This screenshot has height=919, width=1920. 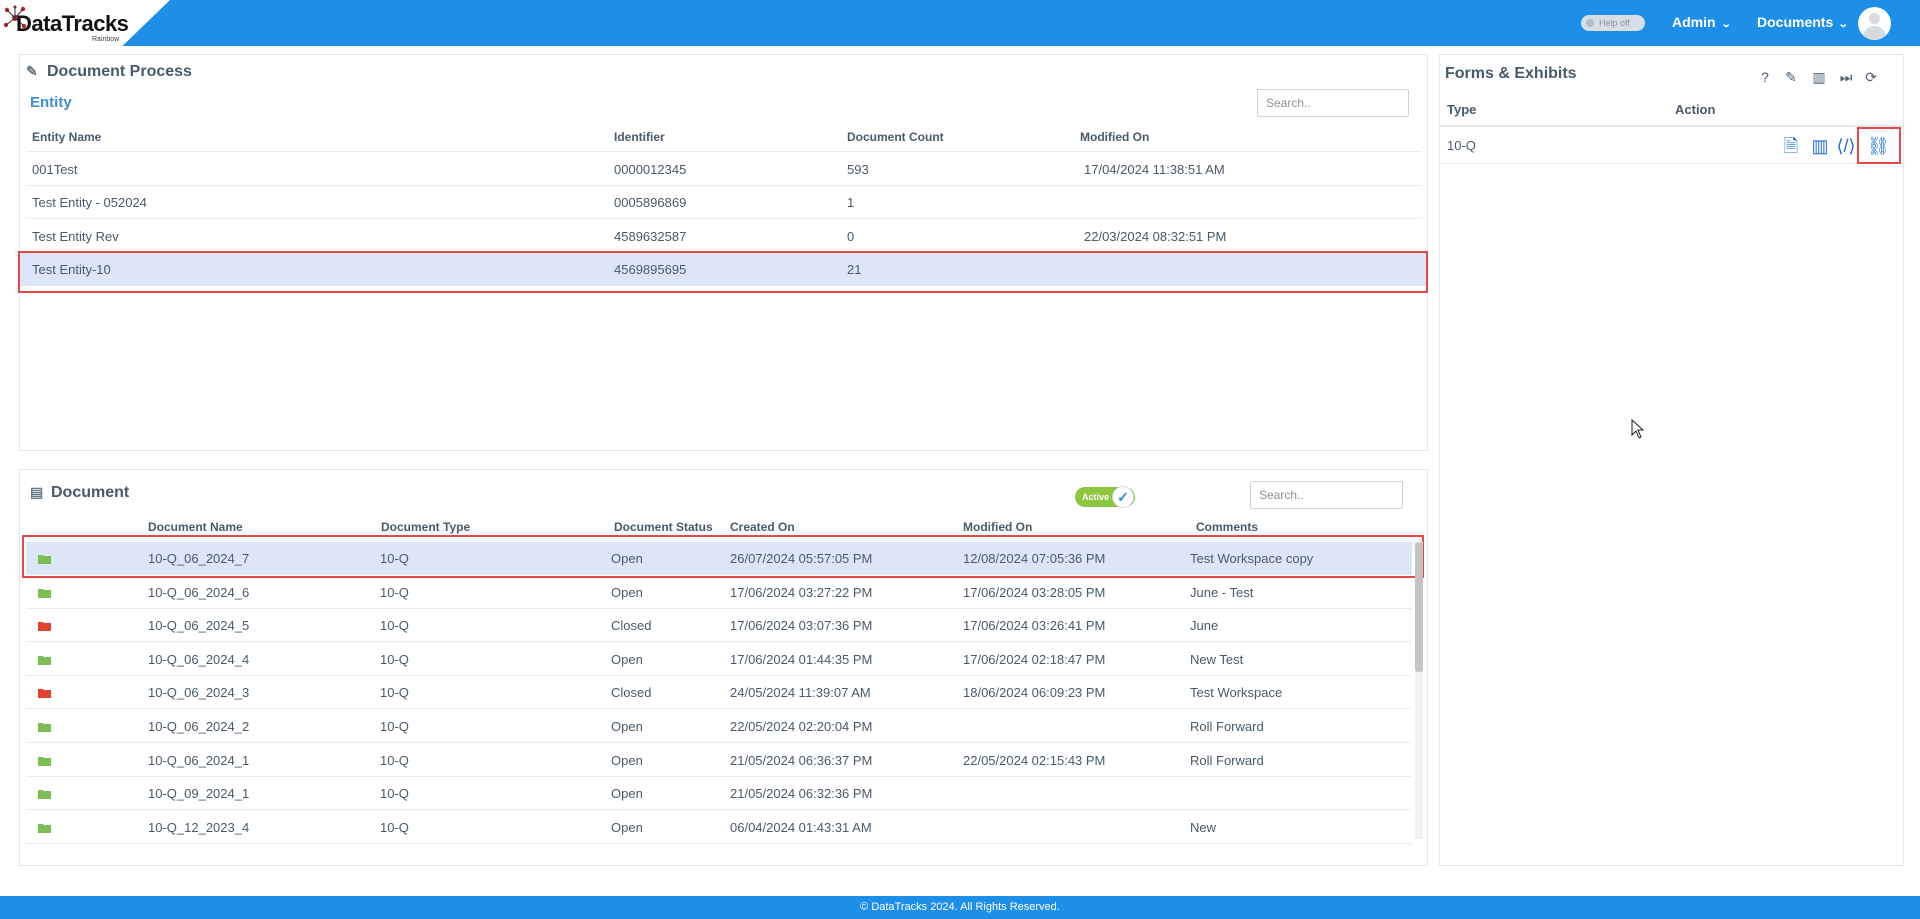 What do you see at coordinates (1222, 592) in the screenshot?
I see `doc-comments: June - Test` at bounding box center [1222, 592].